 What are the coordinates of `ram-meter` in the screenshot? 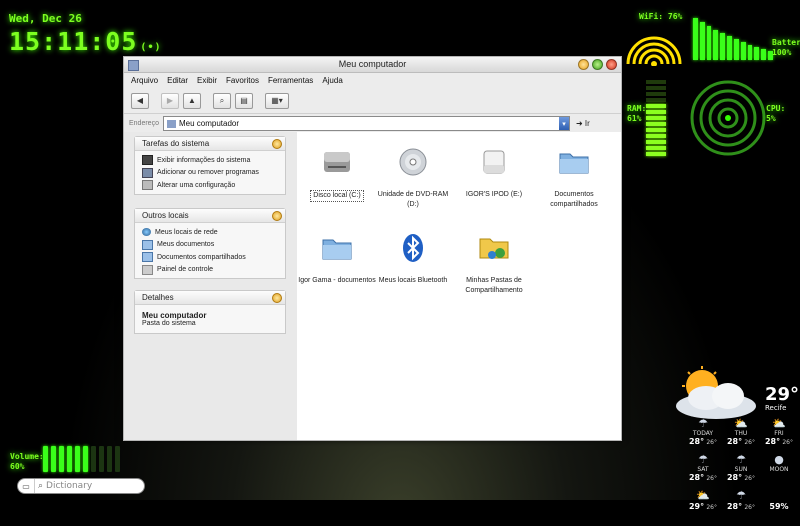 It's located at (656, 118).